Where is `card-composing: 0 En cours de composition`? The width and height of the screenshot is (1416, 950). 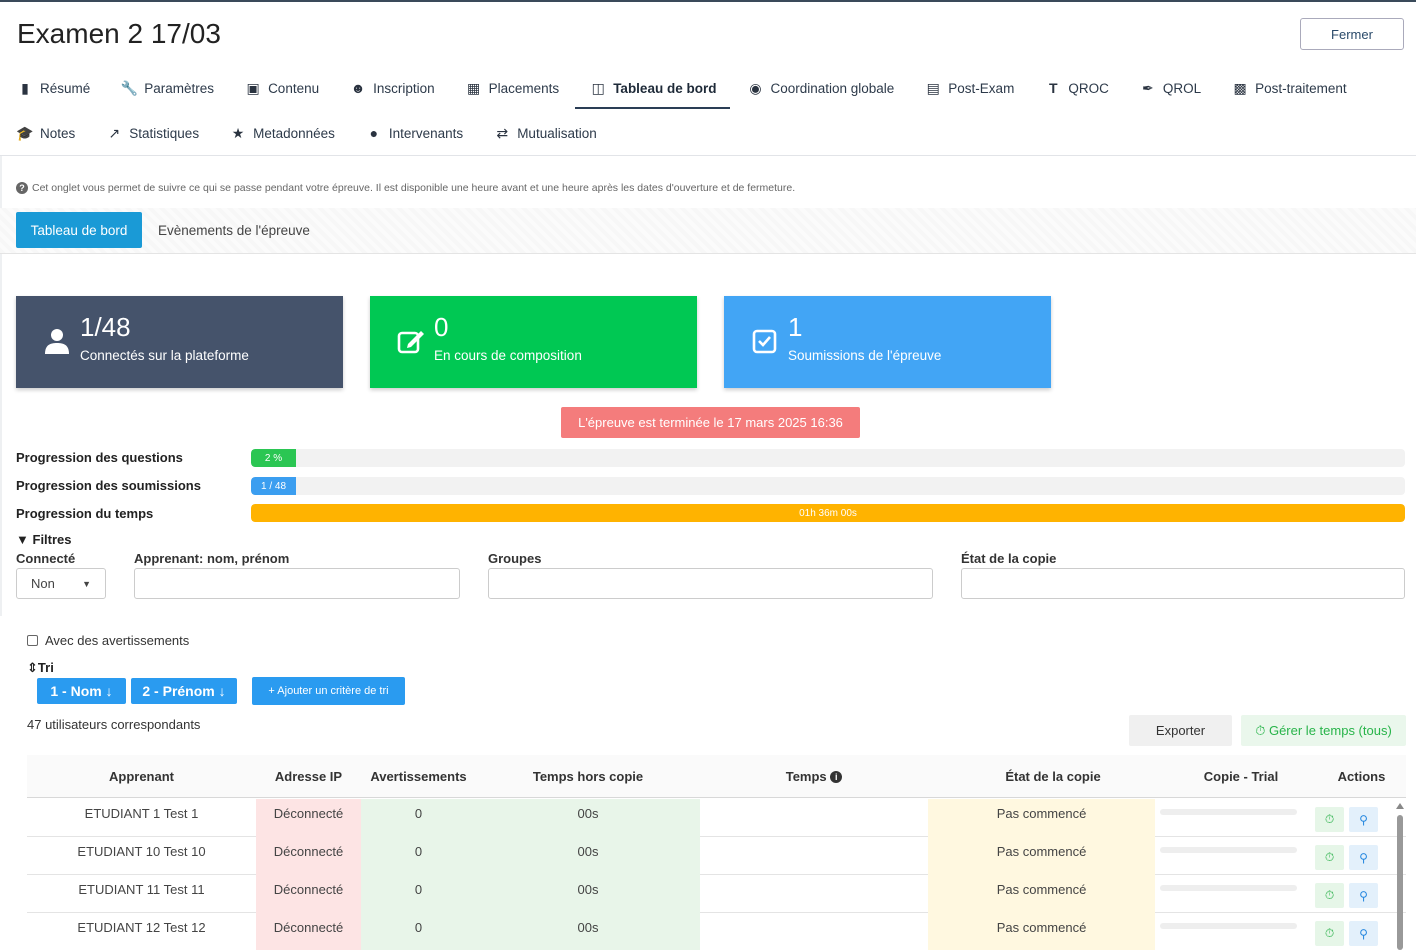 card-composing: 0 En cours de composition is located at coordinates (533, 342).